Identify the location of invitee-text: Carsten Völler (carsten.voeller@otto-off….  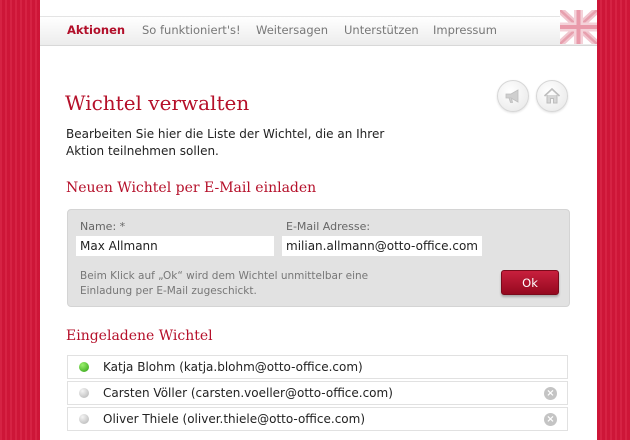
(248, 393).